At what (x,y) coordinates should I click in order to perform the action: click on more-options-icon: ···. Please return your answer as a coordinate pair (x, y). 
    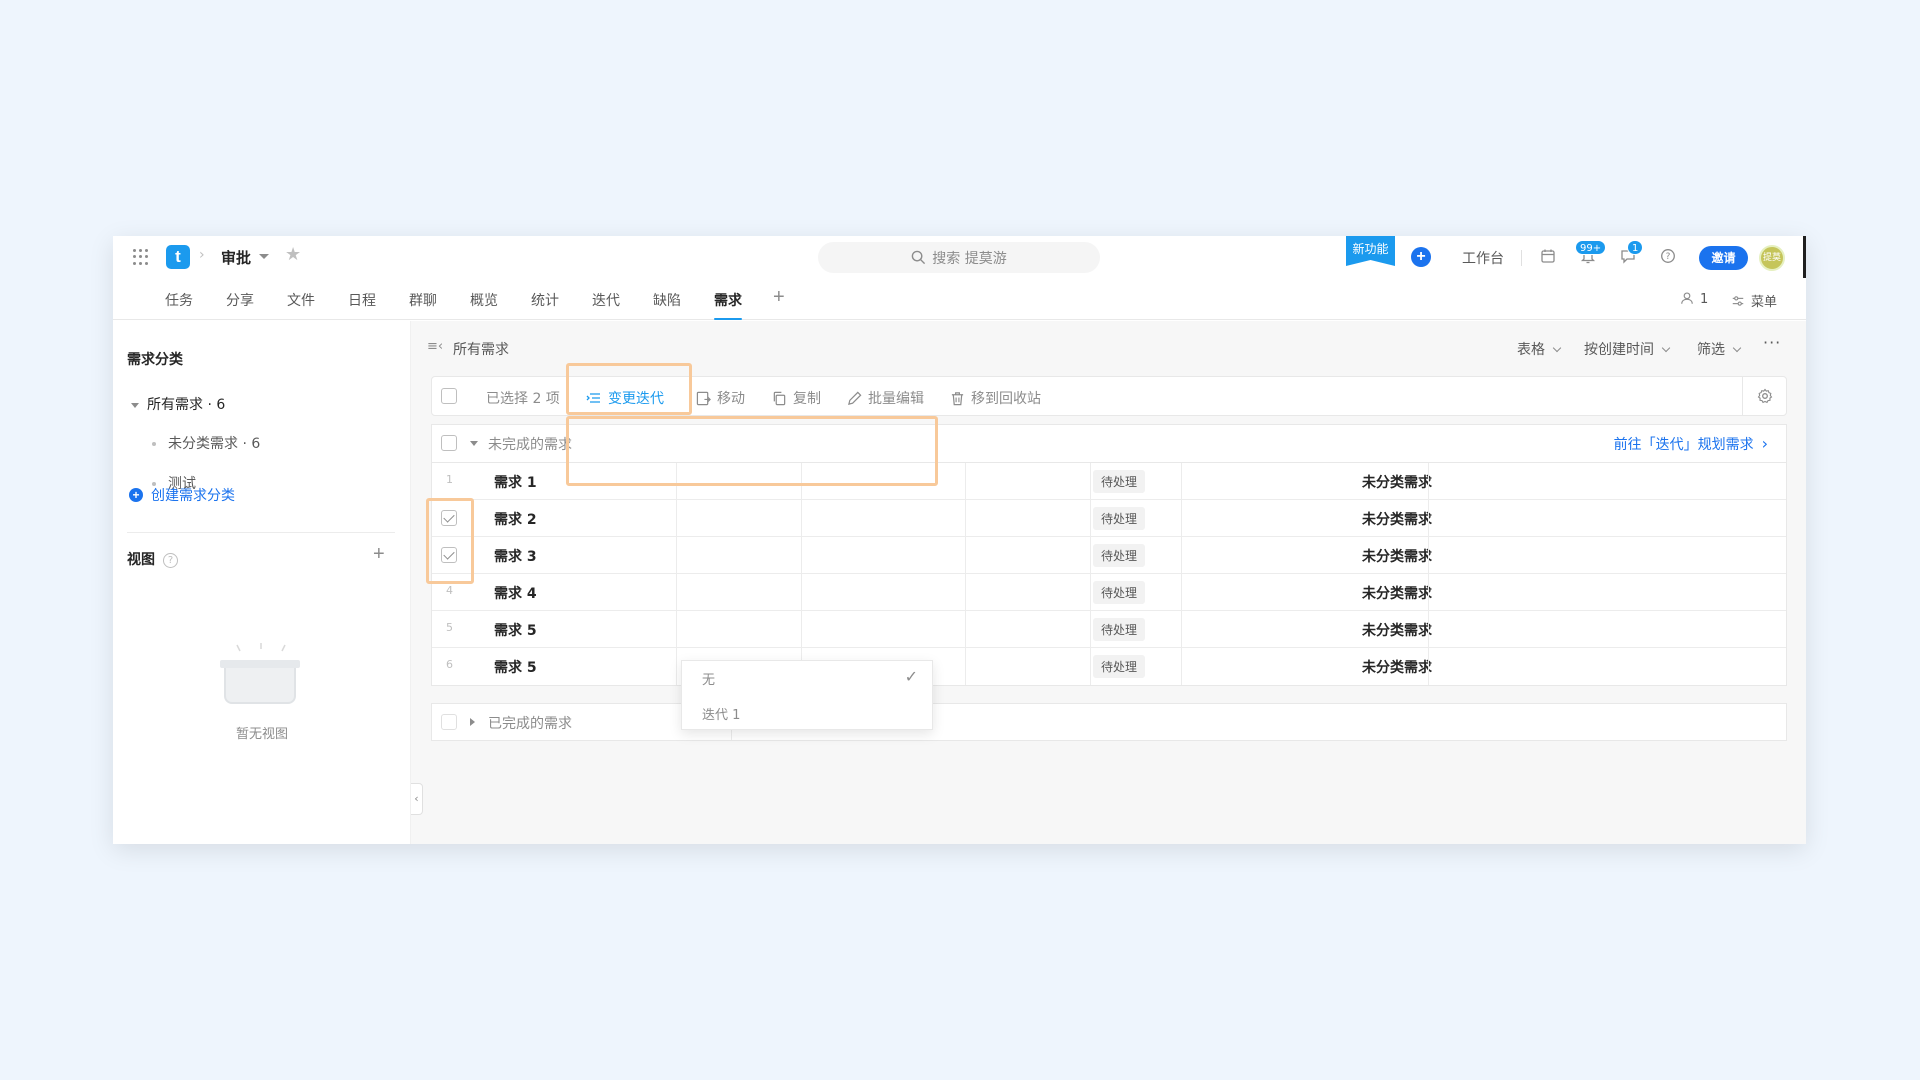
    Looking at the image, I should click on (1772, 342).